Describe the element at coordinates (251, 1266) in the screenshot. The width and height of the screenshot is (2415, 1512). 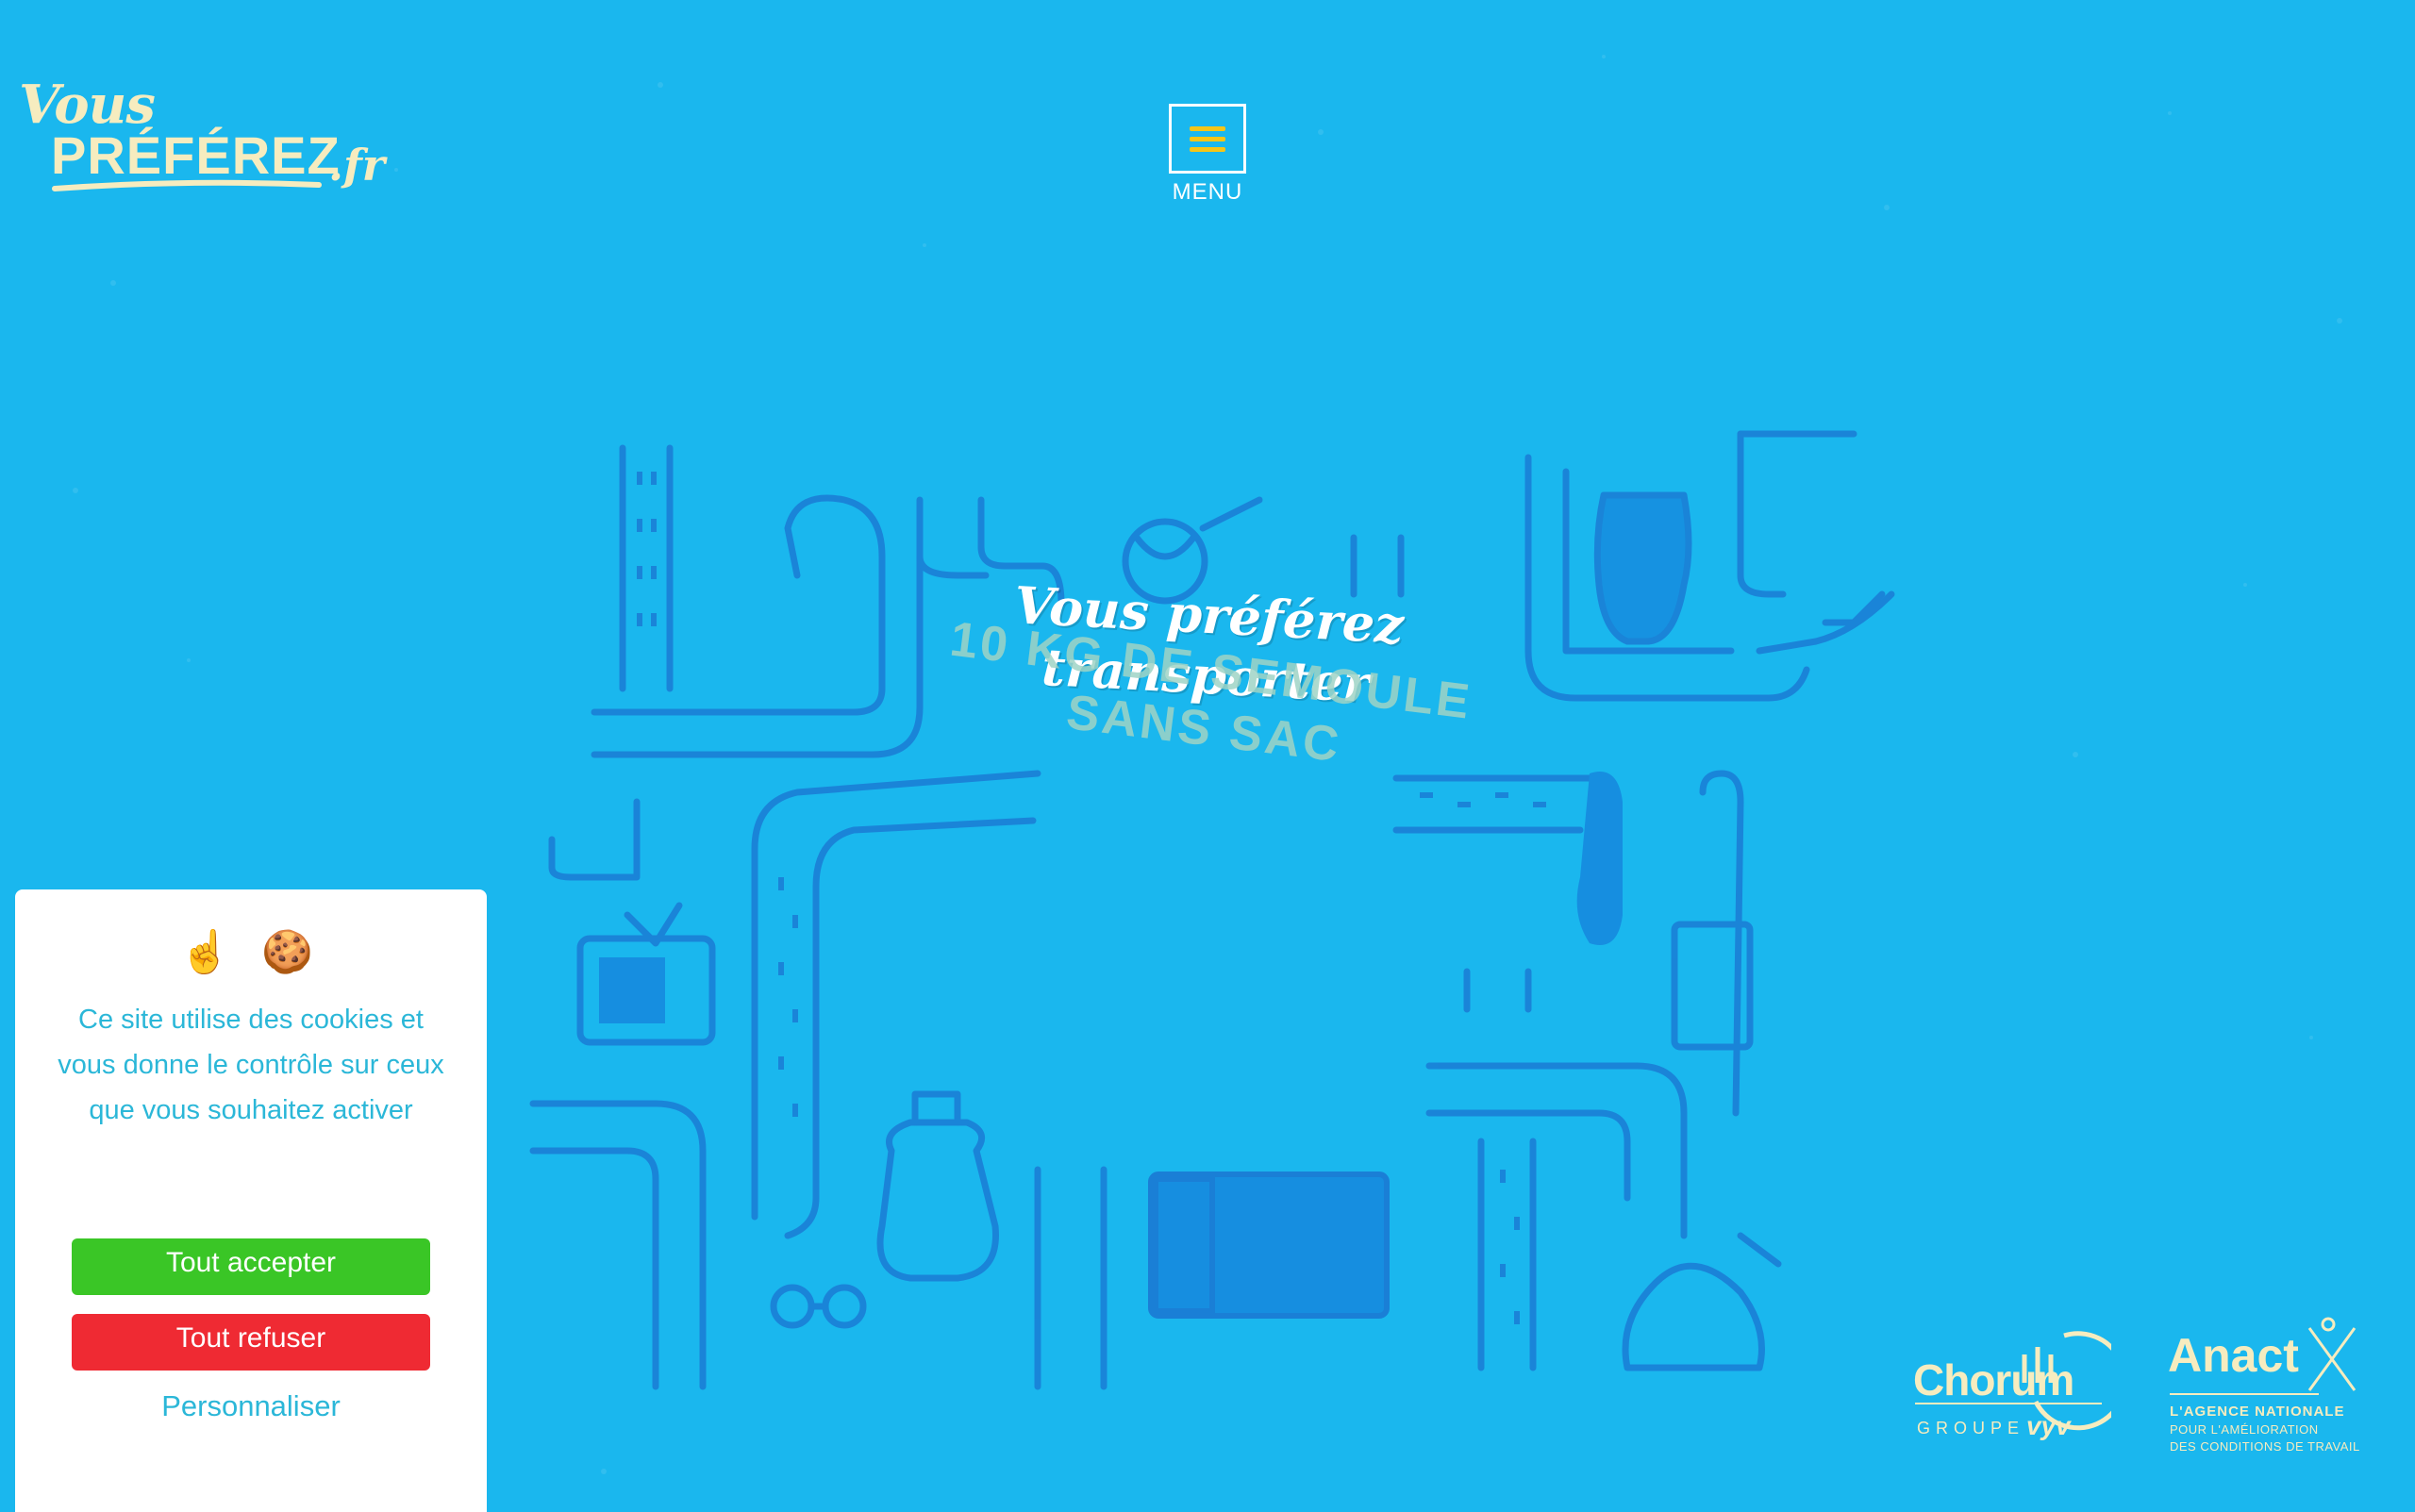
I see `accept-all-button: Tout accepter` at that location.